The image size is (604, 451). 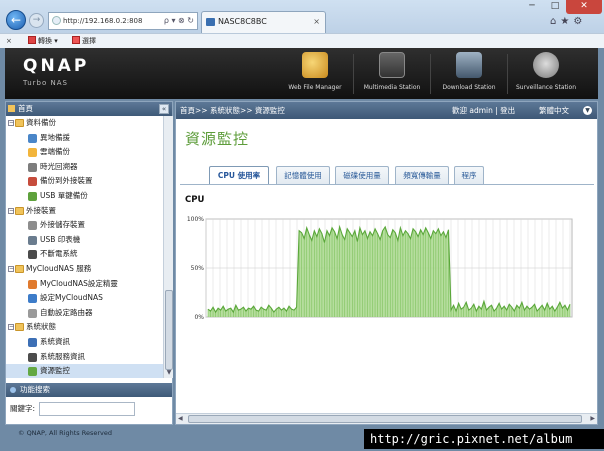 What do you see at coordinates (532, 7) in the screenshot?
I see `minimize-button: ─` at bounding box center [532, 7].